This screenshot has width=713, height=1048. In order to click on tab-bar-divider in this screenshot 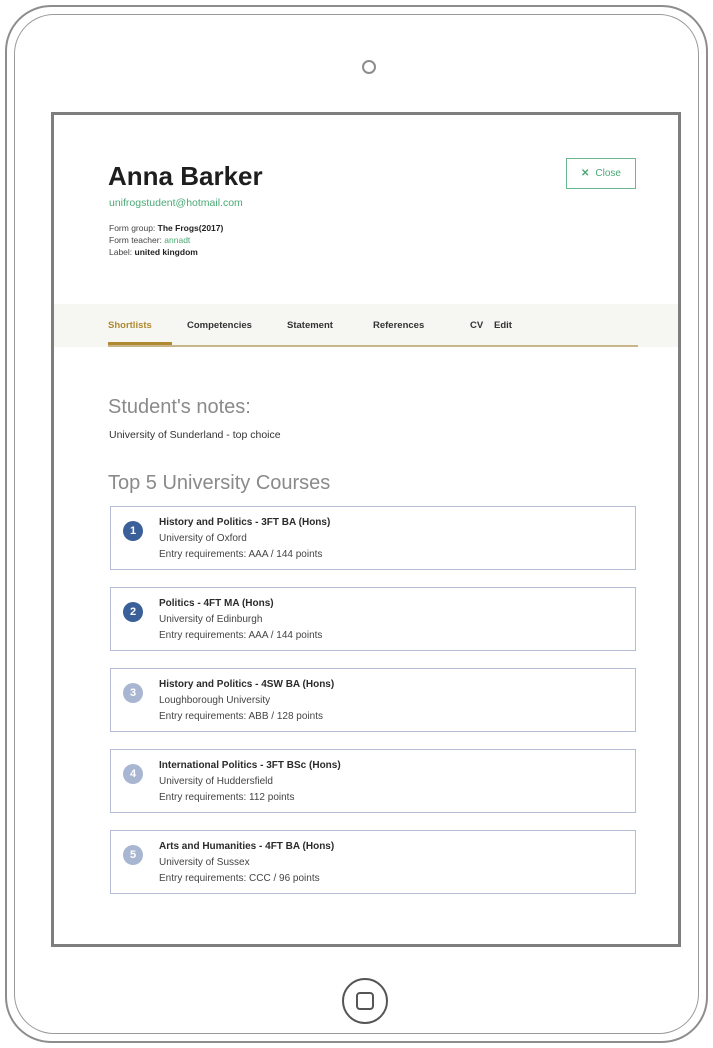, I will do `click(373, 346)`.